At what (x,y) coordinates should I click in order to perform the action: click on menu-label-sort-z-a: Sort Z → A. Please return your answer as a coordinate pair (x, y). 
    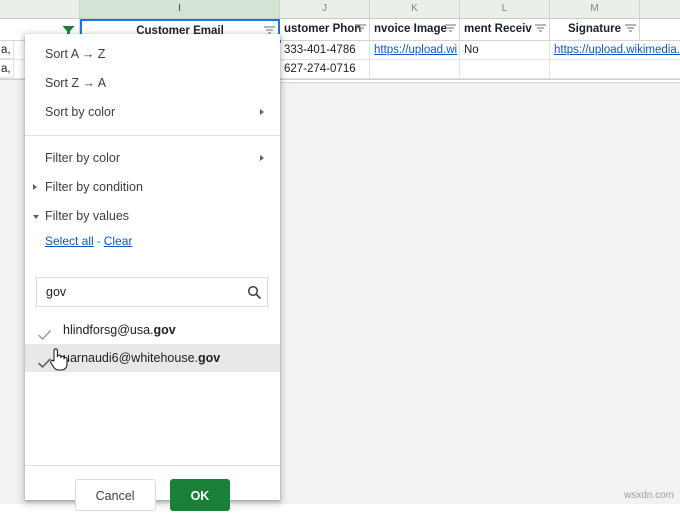
    Looking at the image, I should click on (76, 83).